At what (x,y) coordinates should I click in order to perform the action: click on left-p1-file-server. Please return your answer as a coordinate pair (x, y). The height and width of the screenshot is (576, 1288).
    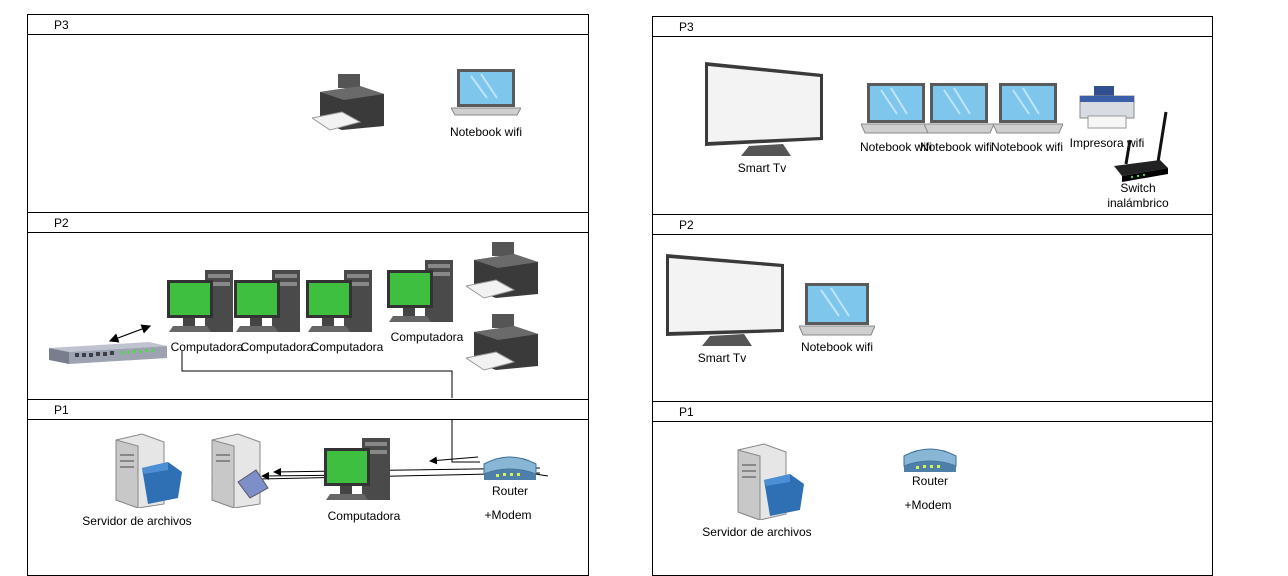
    Looking at the image, I should click on (149, 470).